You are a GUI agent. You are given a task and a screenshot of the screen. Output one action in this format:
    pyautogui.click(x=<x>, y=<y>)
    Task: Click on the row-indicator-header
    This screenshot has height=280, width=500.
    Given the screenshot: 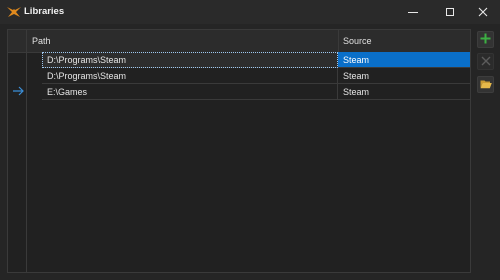 What is the action you would take?
    pyautogui.click(x=17, y=41)
    